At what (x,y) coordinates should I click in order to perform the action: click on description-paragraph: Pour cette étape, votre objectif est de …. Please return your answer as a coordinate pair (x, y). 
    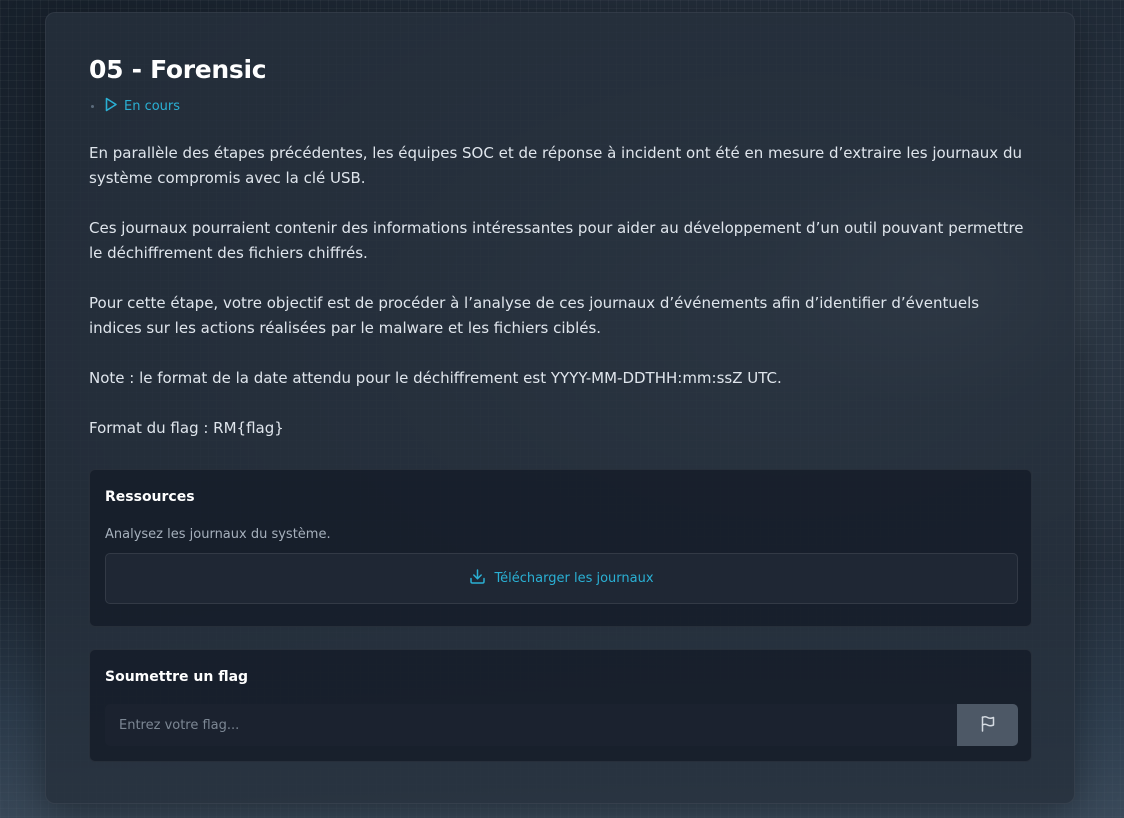
    Looking at the image, I should click on (534, 315).